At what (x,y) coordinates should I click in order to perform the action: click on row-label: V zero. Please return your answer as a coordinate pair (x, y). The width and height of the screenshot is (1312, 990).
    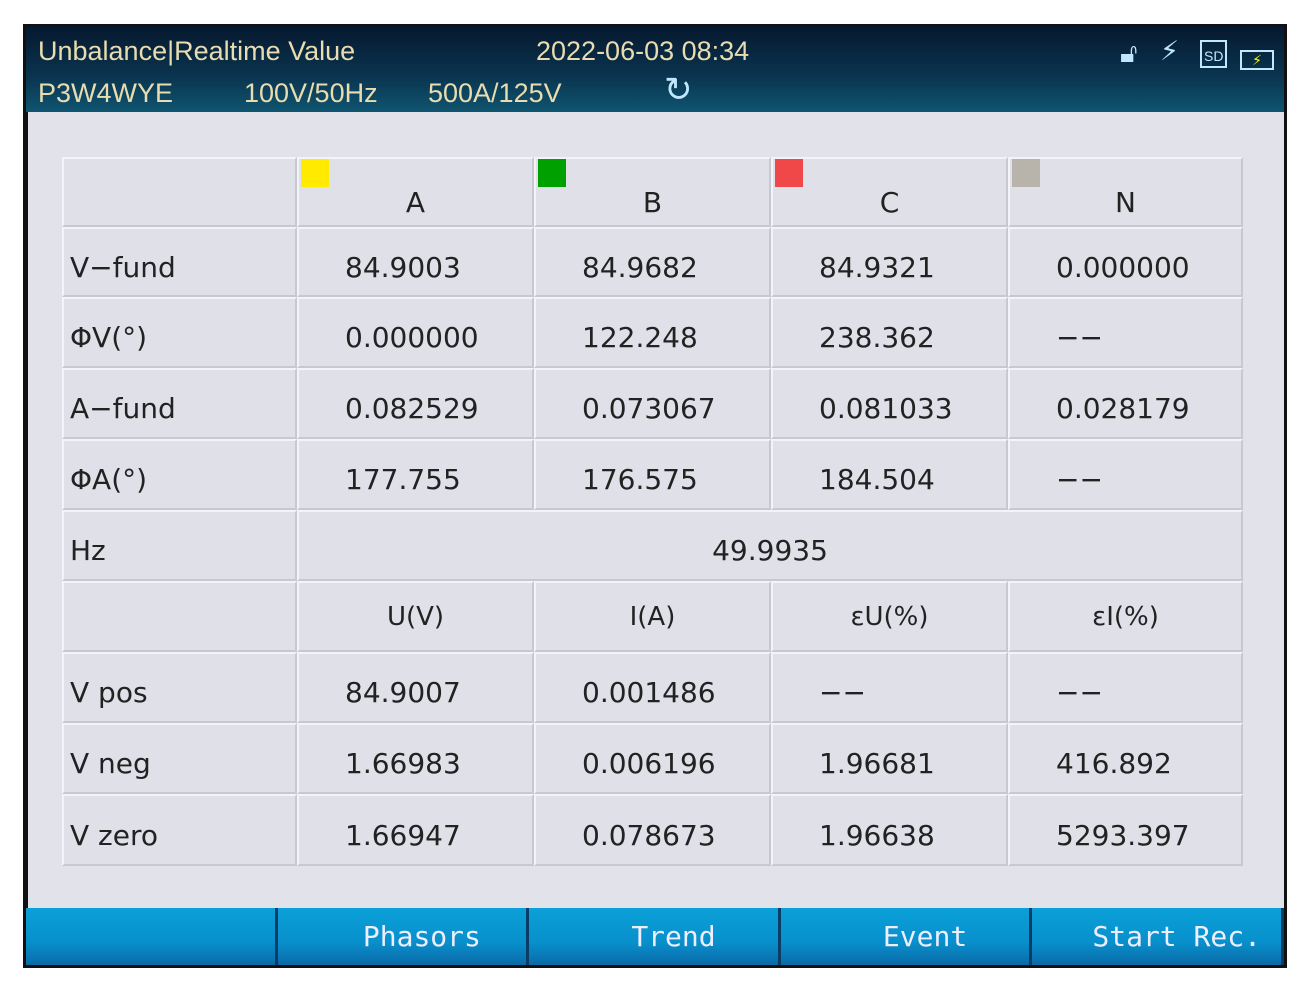
    Looking at the image, I should click on (179, 830).